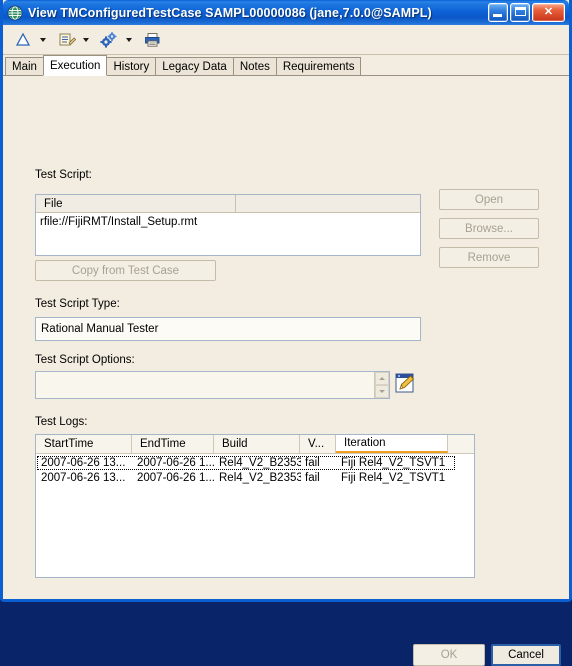 The height and width of the screenshot is (666, 572). I want to click on table-header-row: File, so click(228, 204).